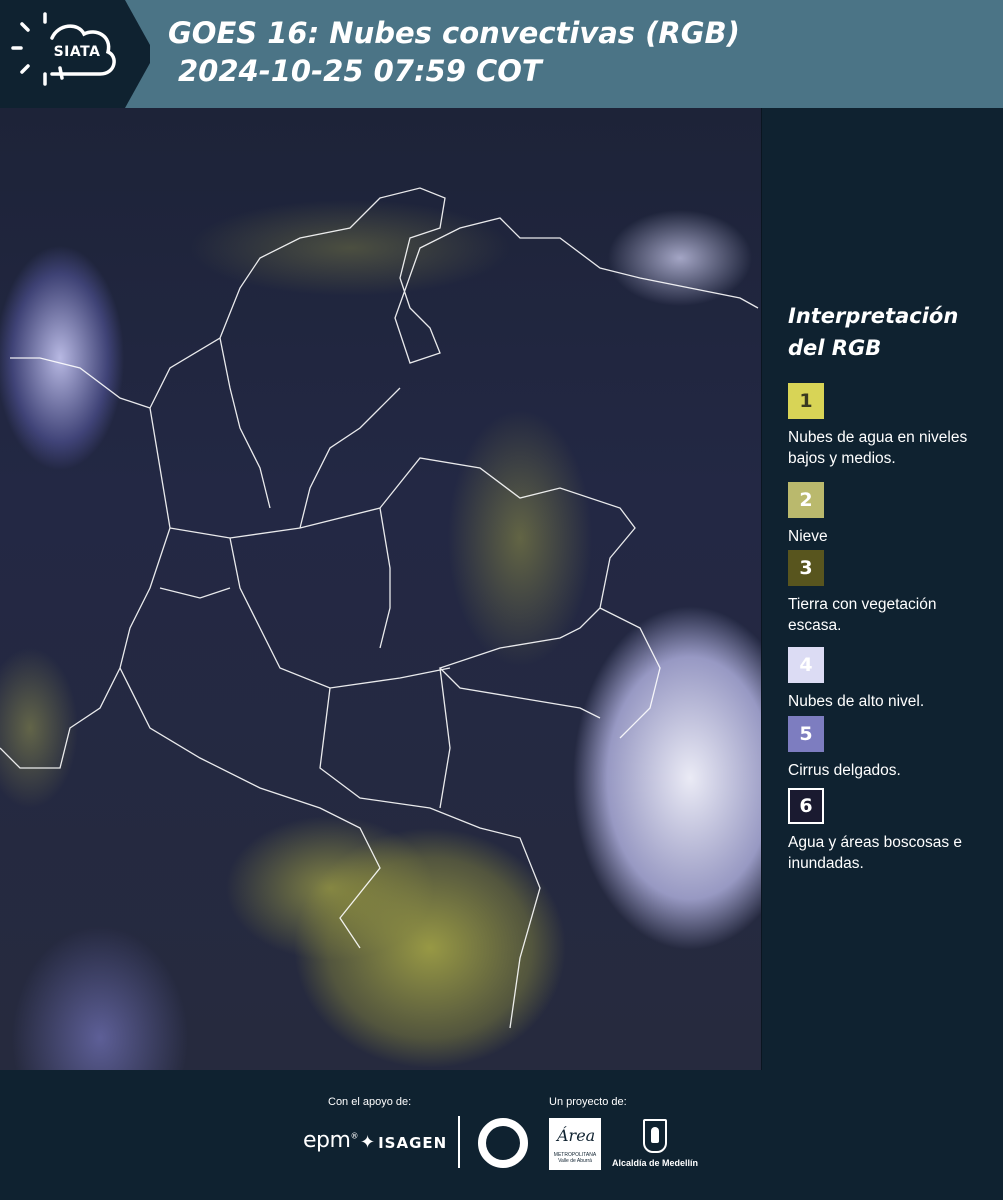 Image resolution: width=1003 pixels, height=1200 pixels. I want to click on legend-label: Cirrus delgados., so click(844, 770).